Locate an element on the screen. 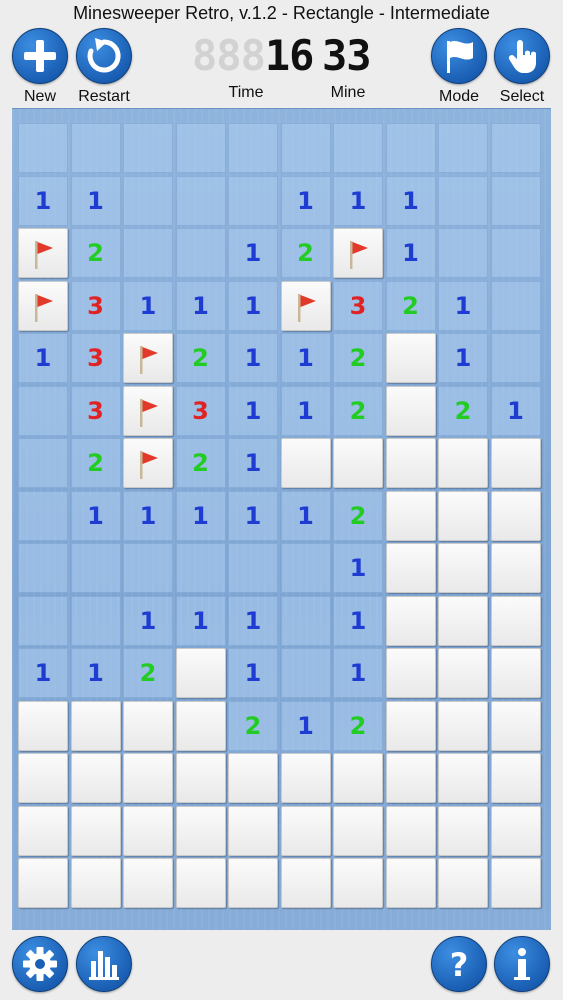 The image size is (563, 1000). settings-button is located at coordinates (40, 965).